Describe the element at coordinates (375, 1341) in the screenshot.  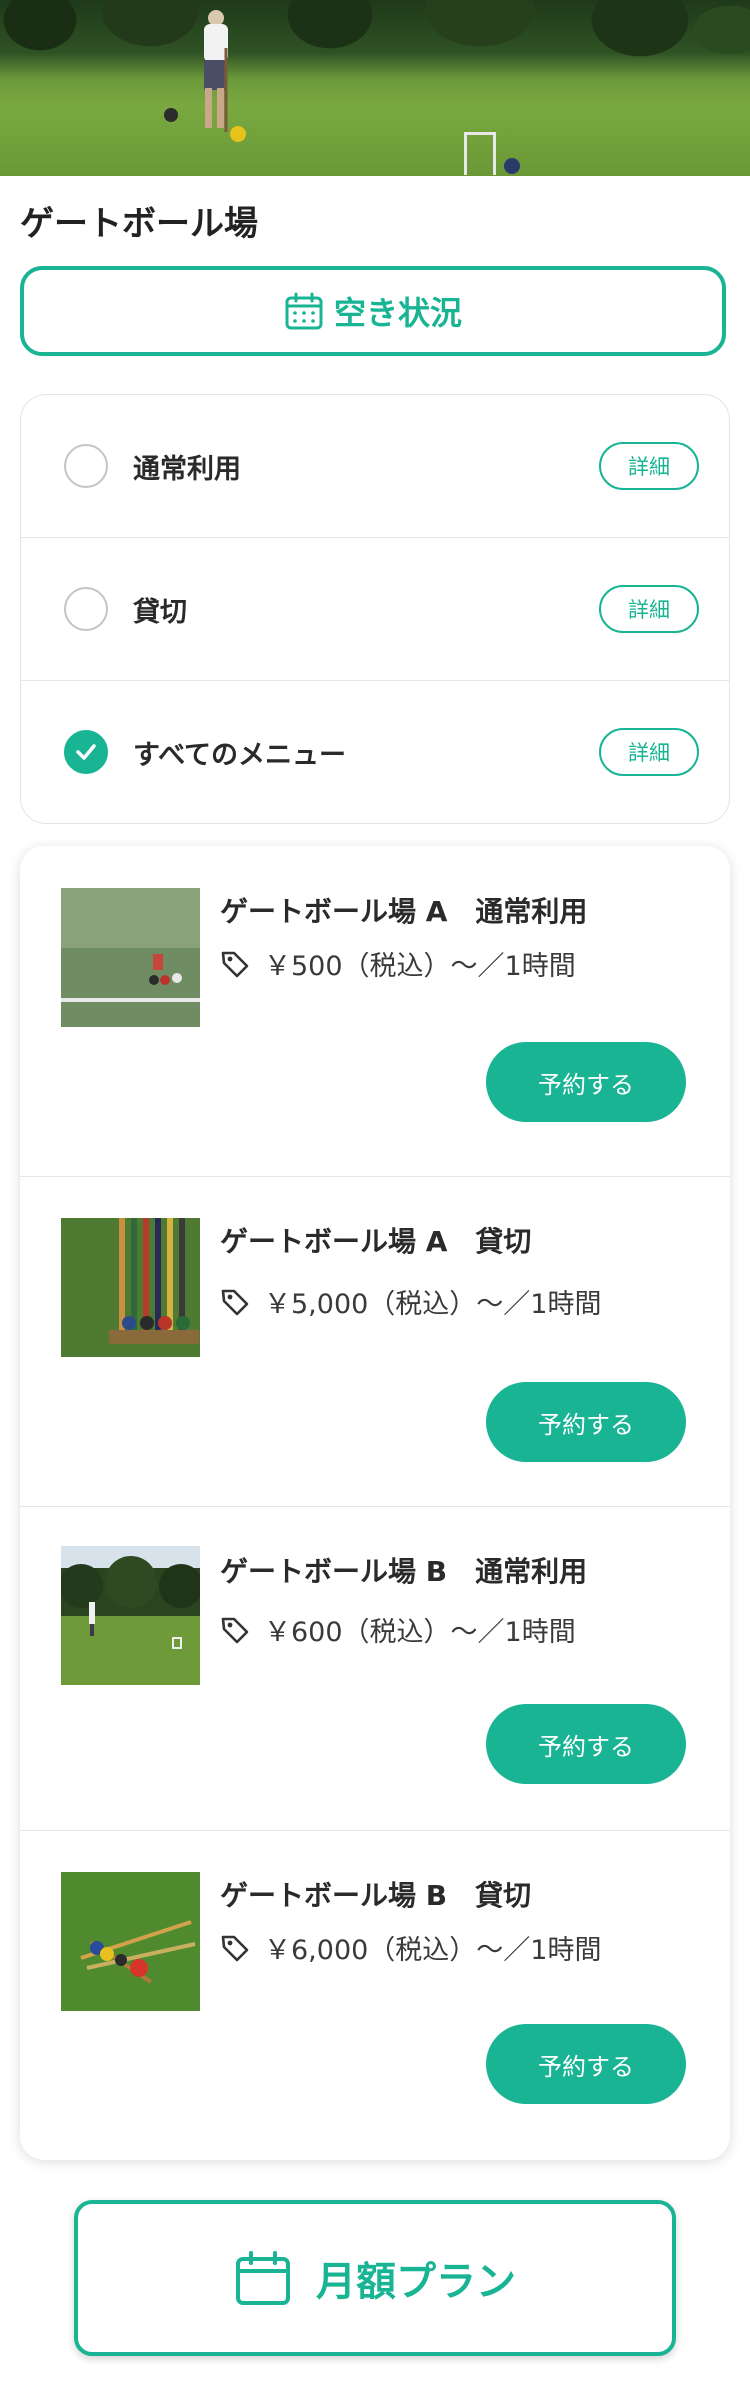
I see `menu-item: ゲートボール場 A 貸切 ￥5,000（税込）〜／1時間 予約する` at that location.